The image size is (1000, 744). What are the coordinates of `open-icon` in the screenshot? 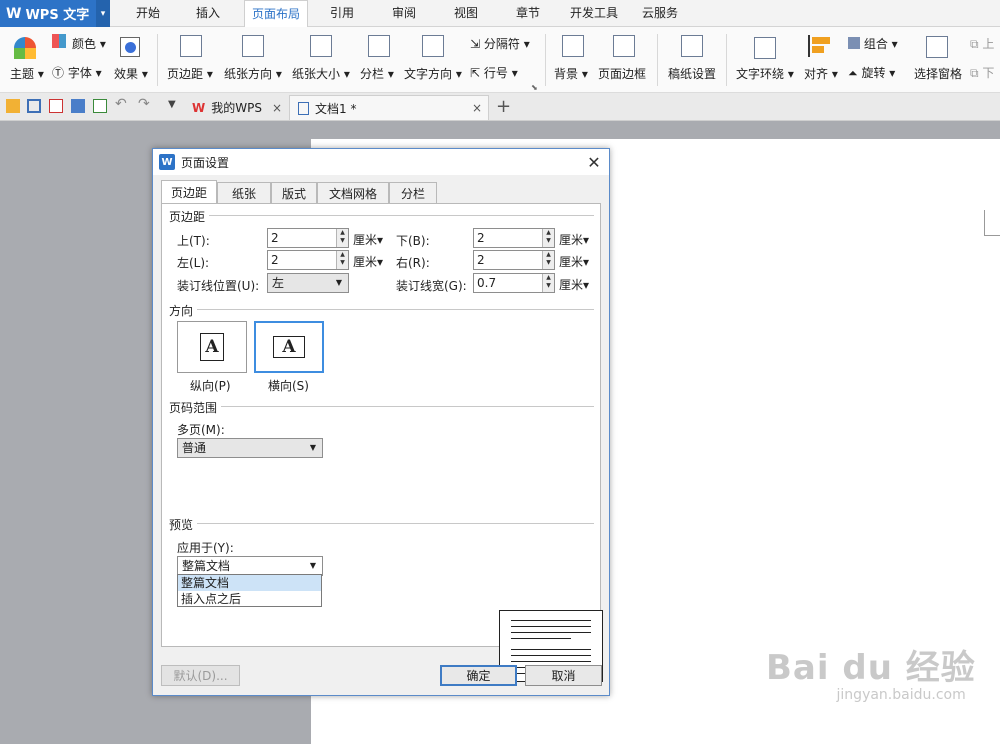 It's located at (13, 106).